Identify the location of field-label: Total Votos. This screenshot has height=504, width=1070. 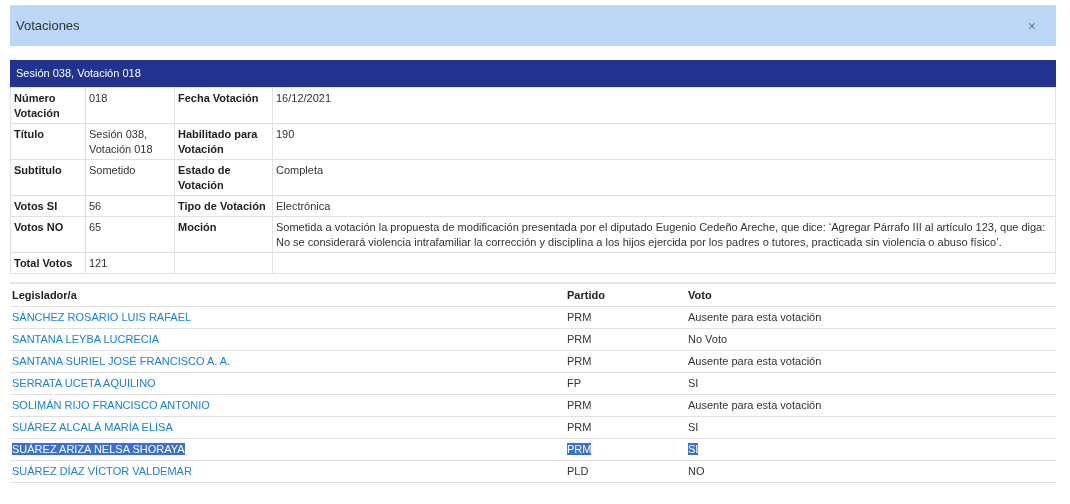
(48, 262).